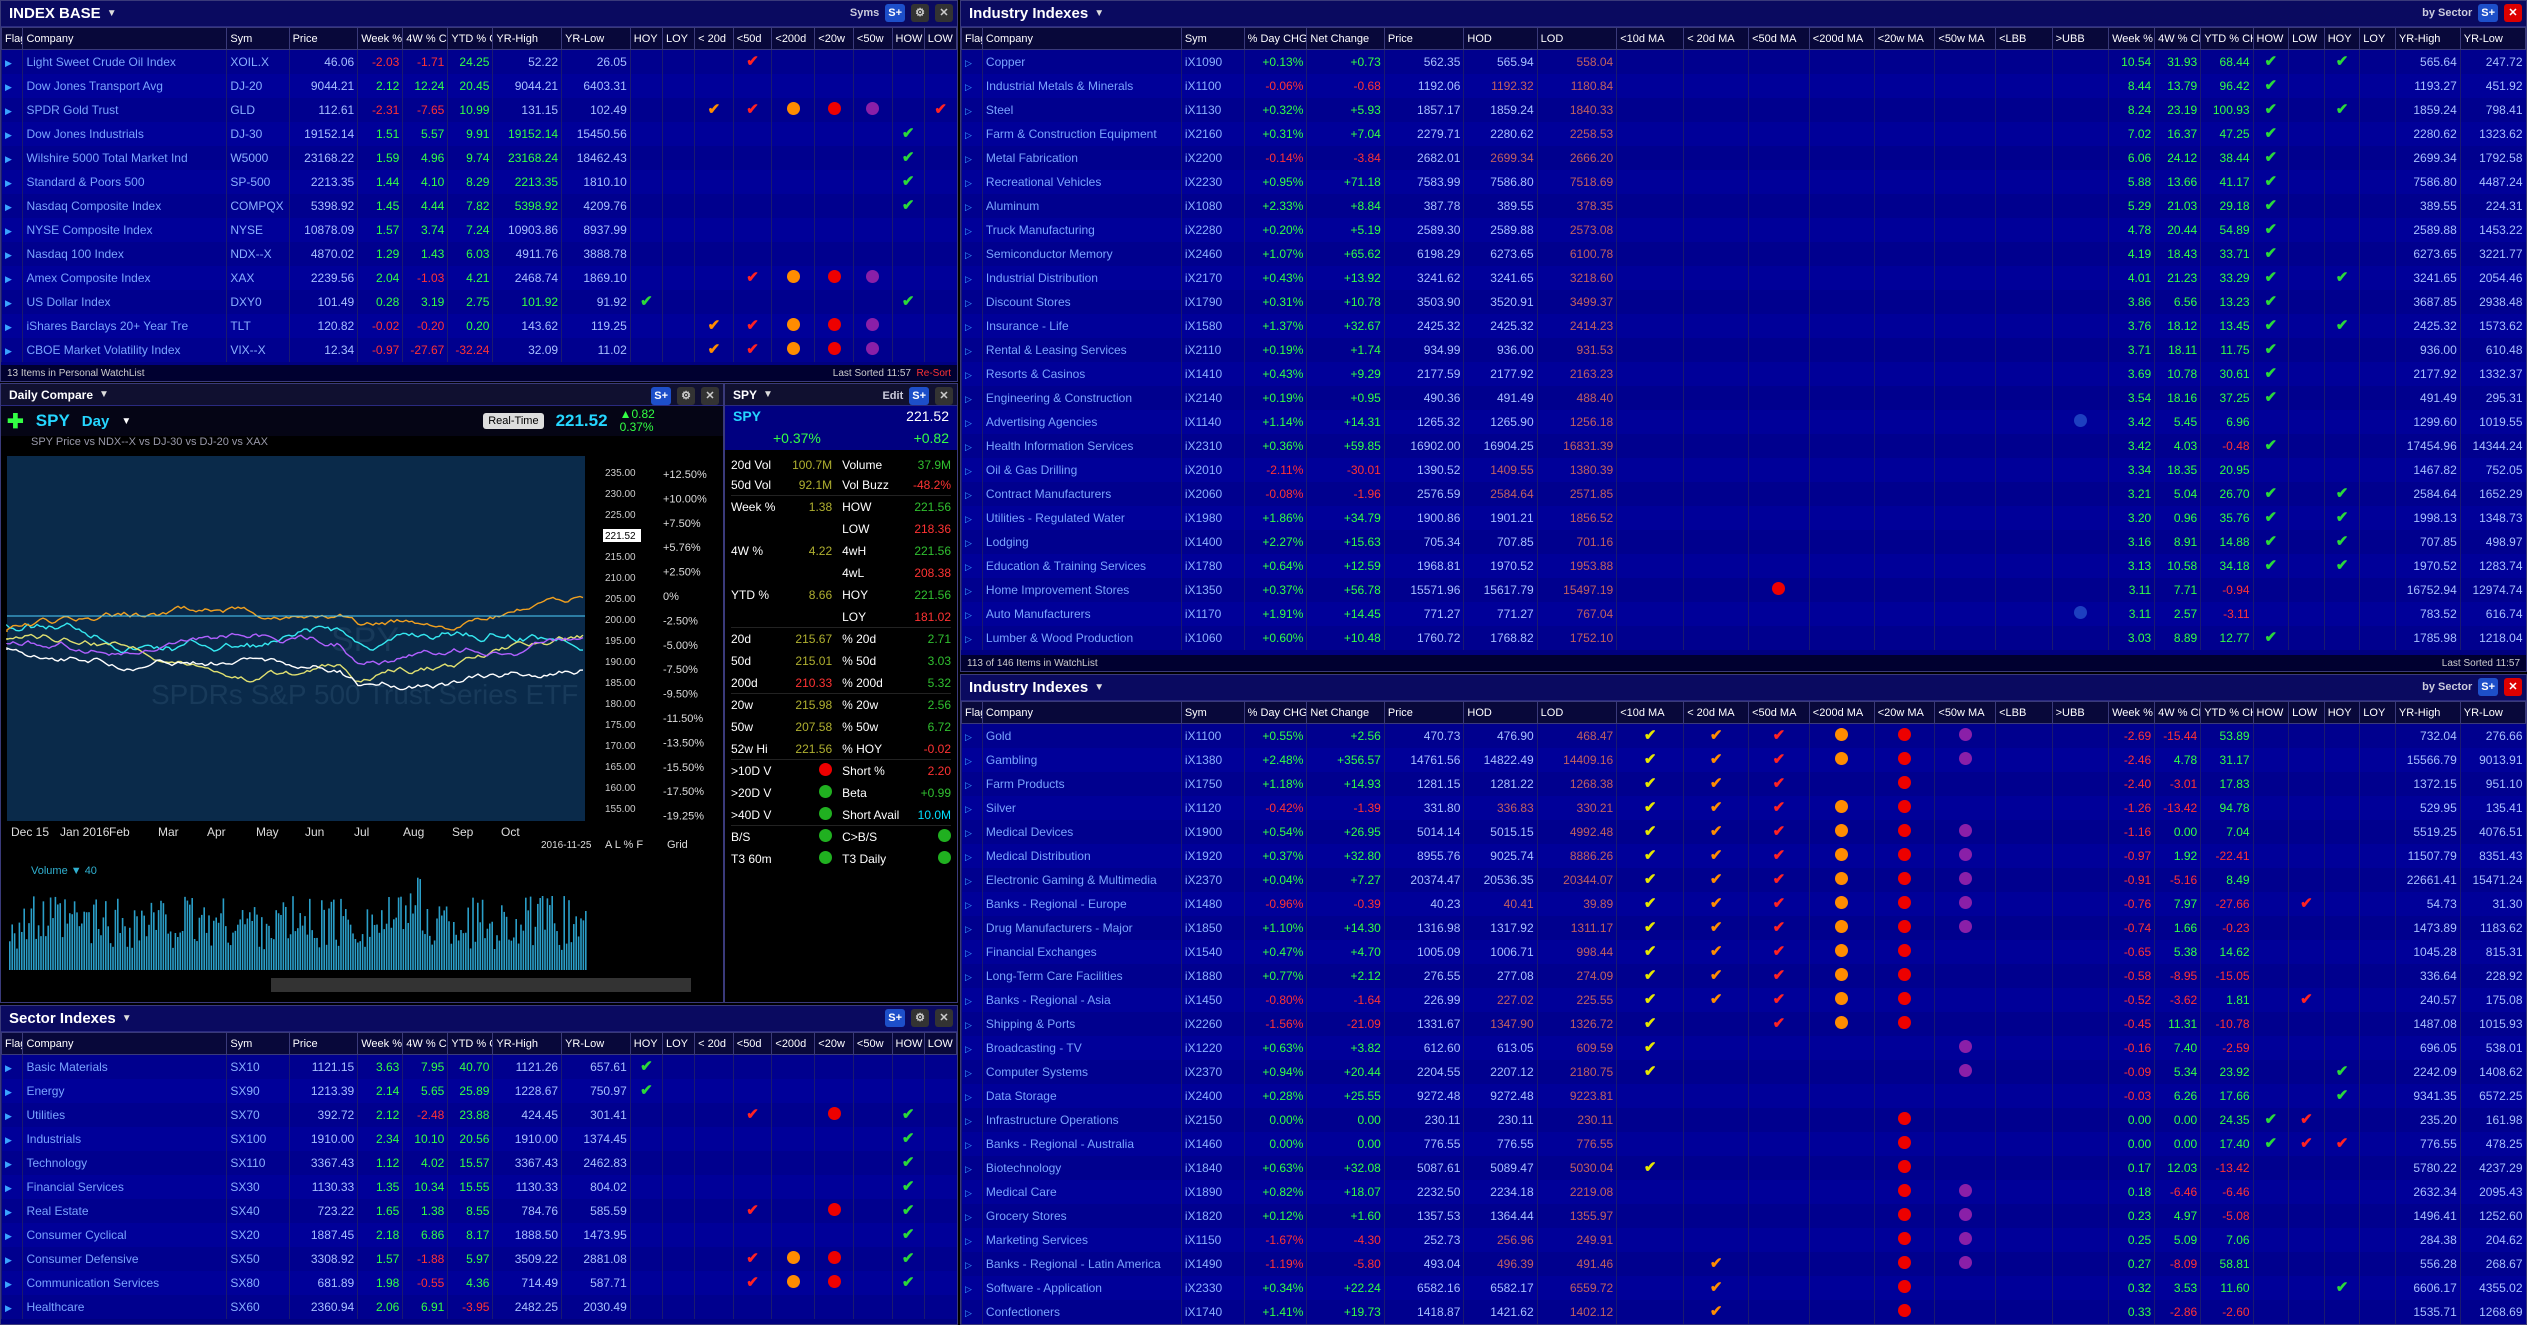 This screenshot has height=1325, width=2527. What do you see at coordinates (1212, 181) in the screenshot?
I see `symbol: iX2230` at bounding box center [1212, 181].